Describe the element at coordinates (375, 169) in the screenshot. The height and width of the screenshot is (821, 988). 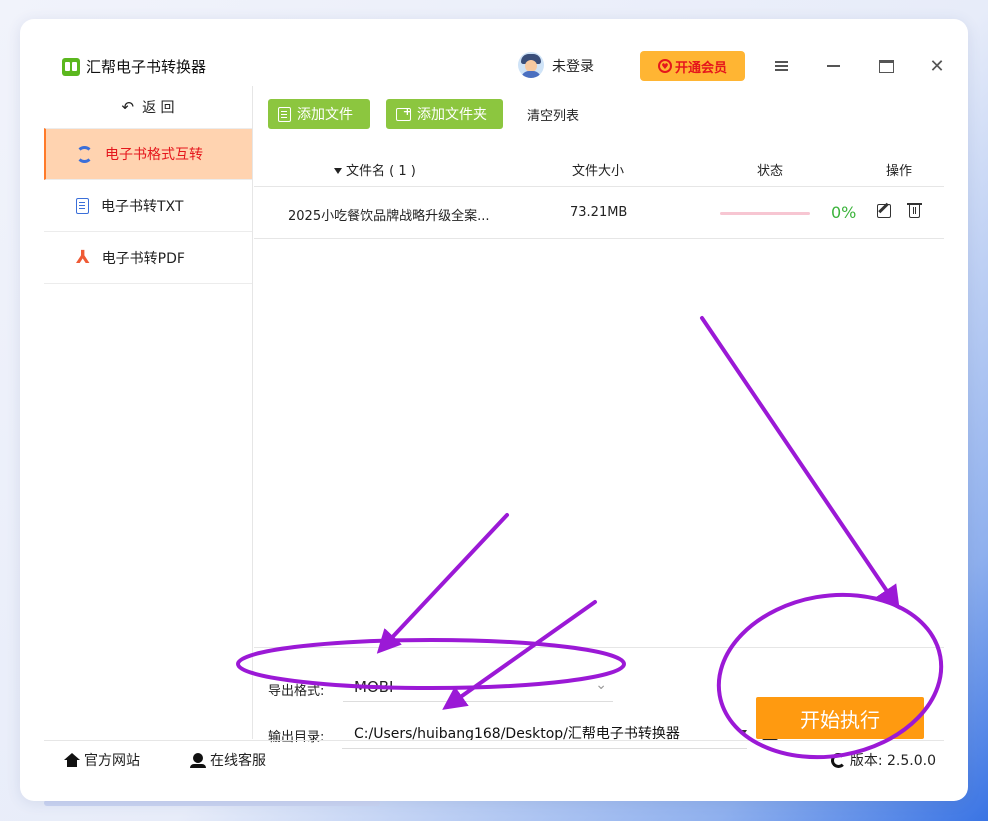
I see `column-header-name: 文件名 ( 1 )` at that location.